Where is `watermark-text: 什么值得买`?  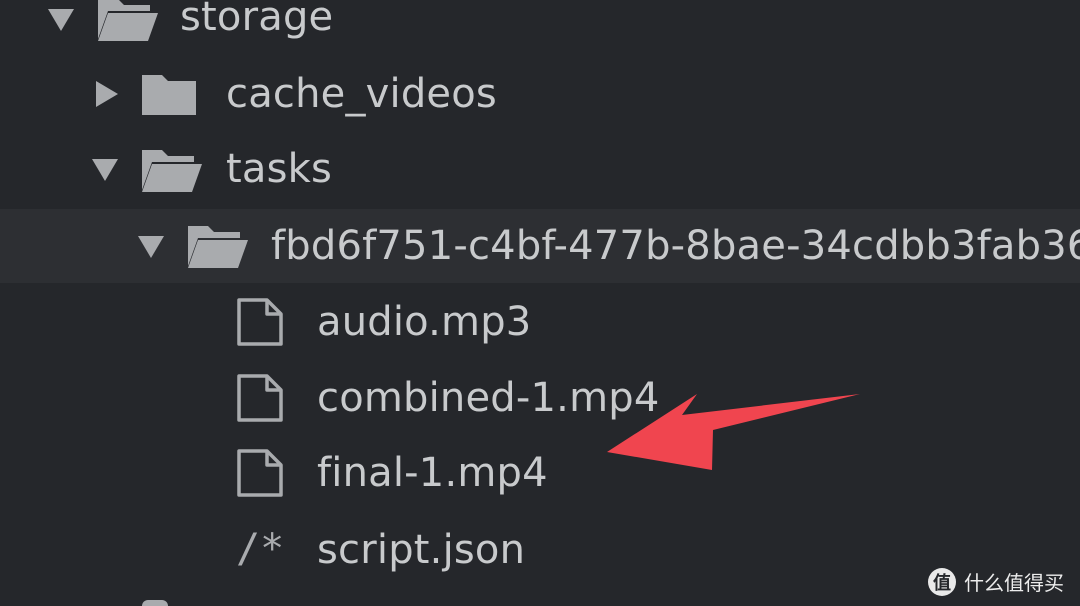
watermark-text: 什么值得买 is located at coordinates (1014, 583).